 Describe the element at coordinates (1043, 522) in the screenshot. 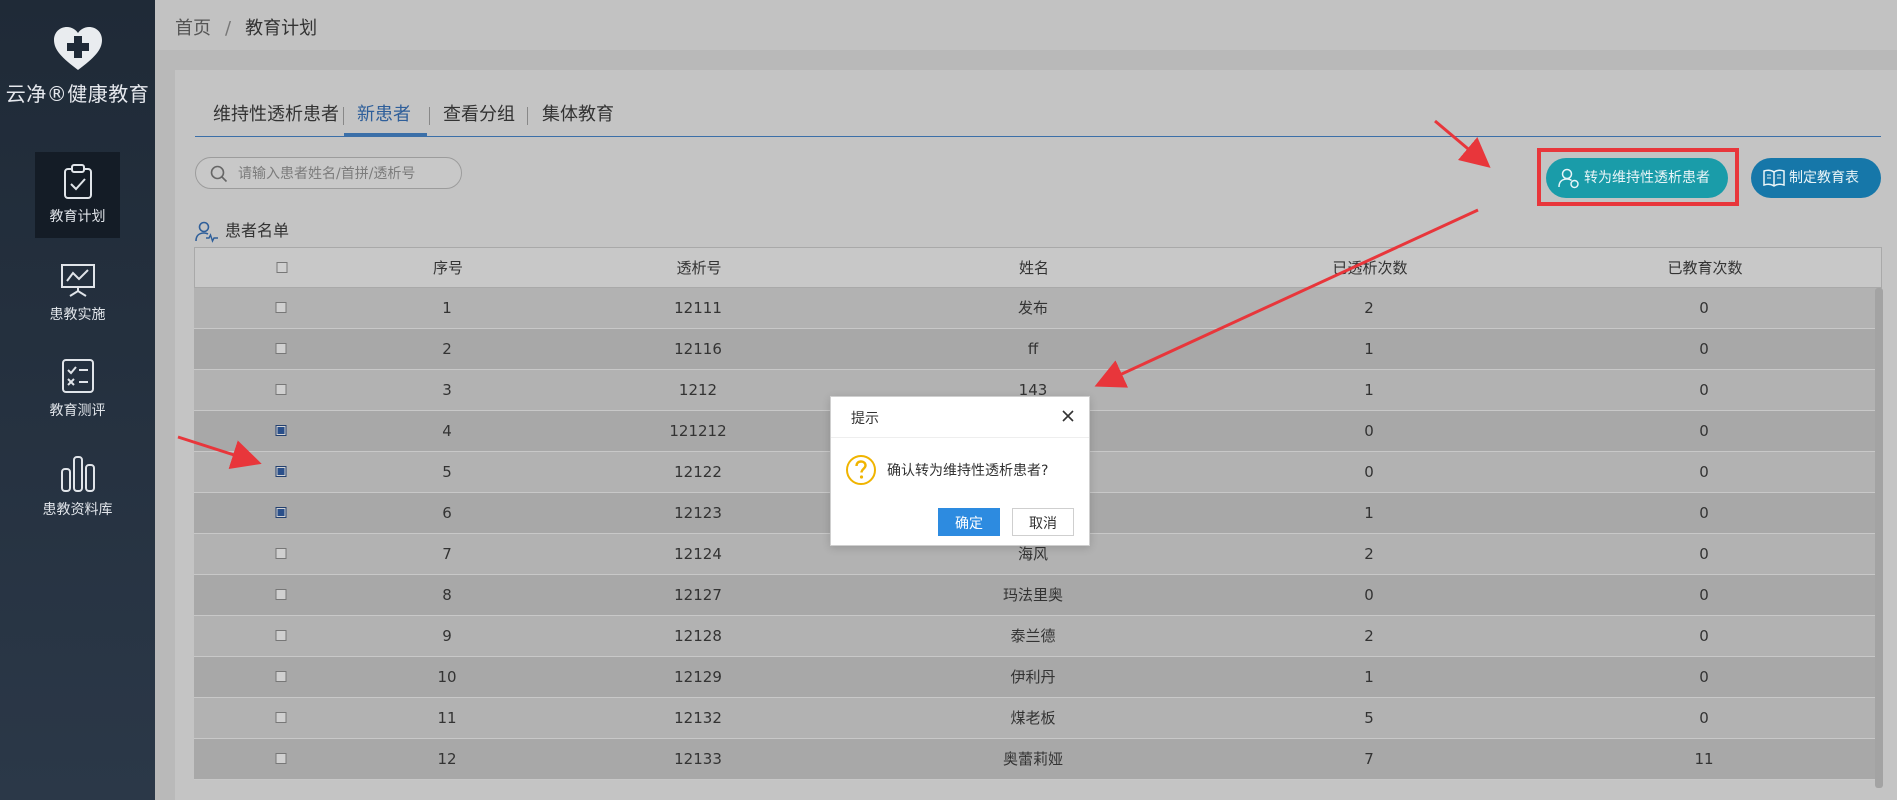

I see `cancel-button: 取消` at that location.